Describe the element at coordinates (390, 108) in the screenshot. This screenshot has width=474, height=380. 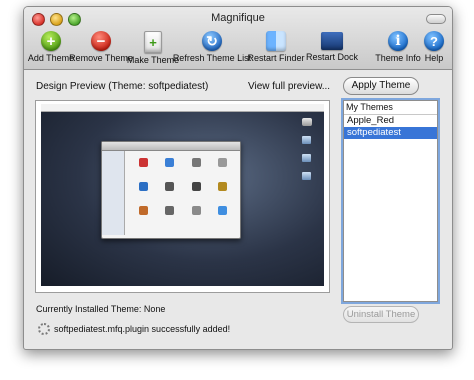
I see `themes-list-header: My Themes` at that location.